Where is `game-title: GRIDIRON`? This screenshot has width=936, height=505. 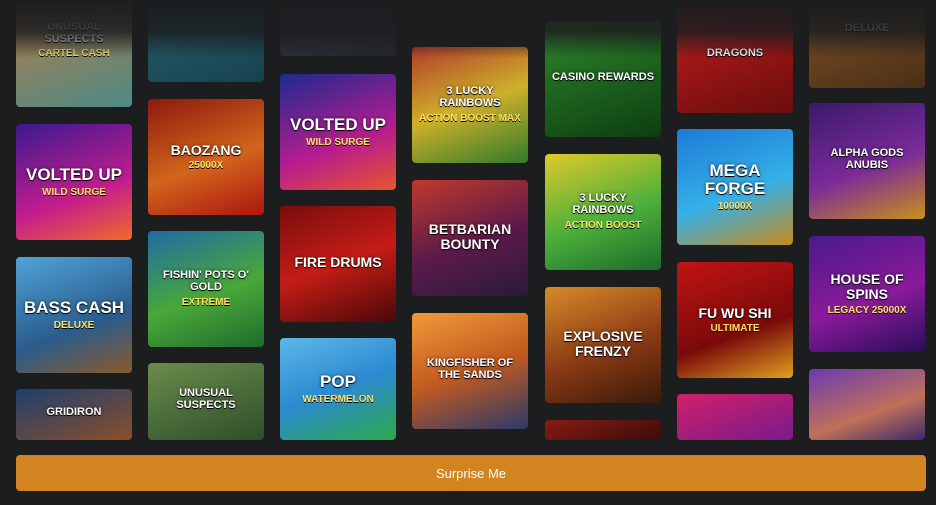 game-title: GRIDIRON is located at coordinates (74, 412).